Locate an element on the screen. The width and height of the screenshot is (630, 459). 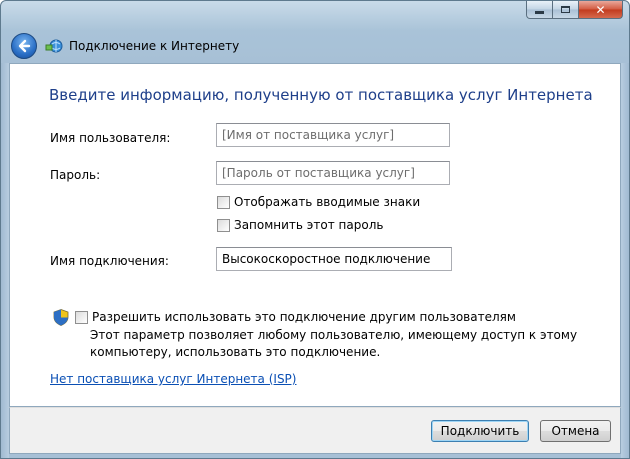
navigation-bar: Подключение к Интернету is located at coordinates (125, 46).